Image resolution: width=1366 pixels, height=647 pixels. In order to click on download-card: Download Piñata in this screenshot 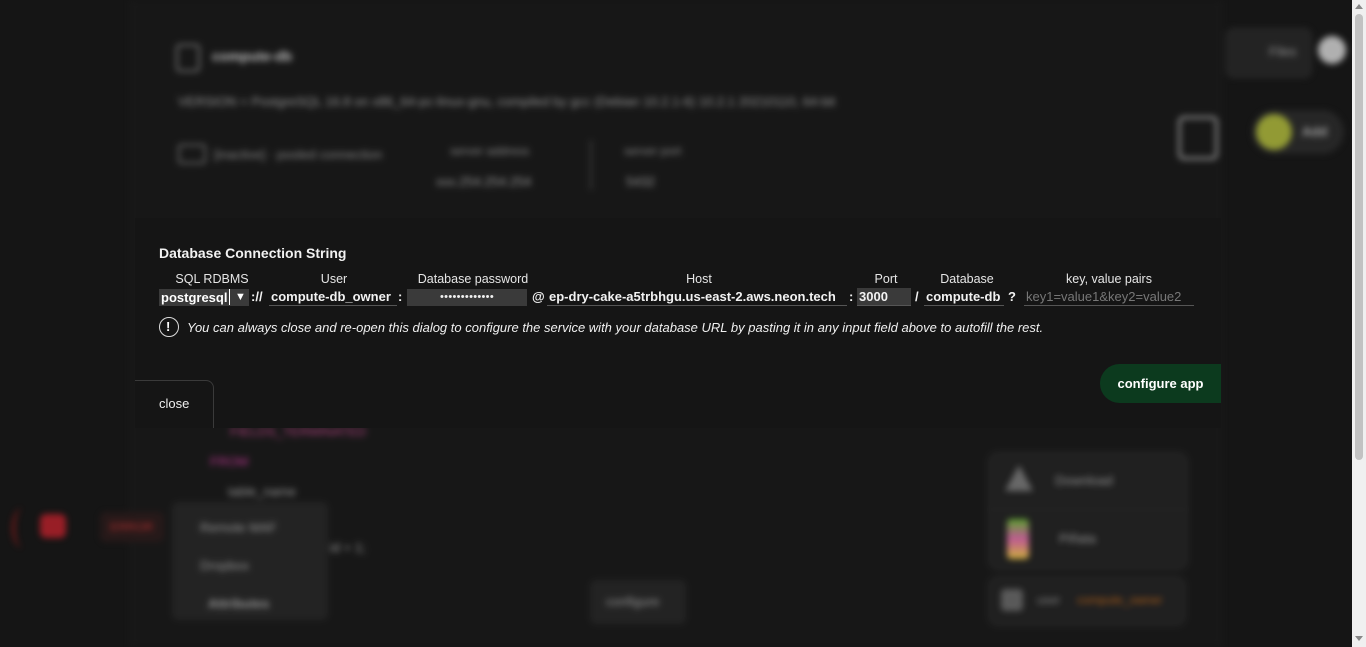, I will do `click(1088, 511)`.